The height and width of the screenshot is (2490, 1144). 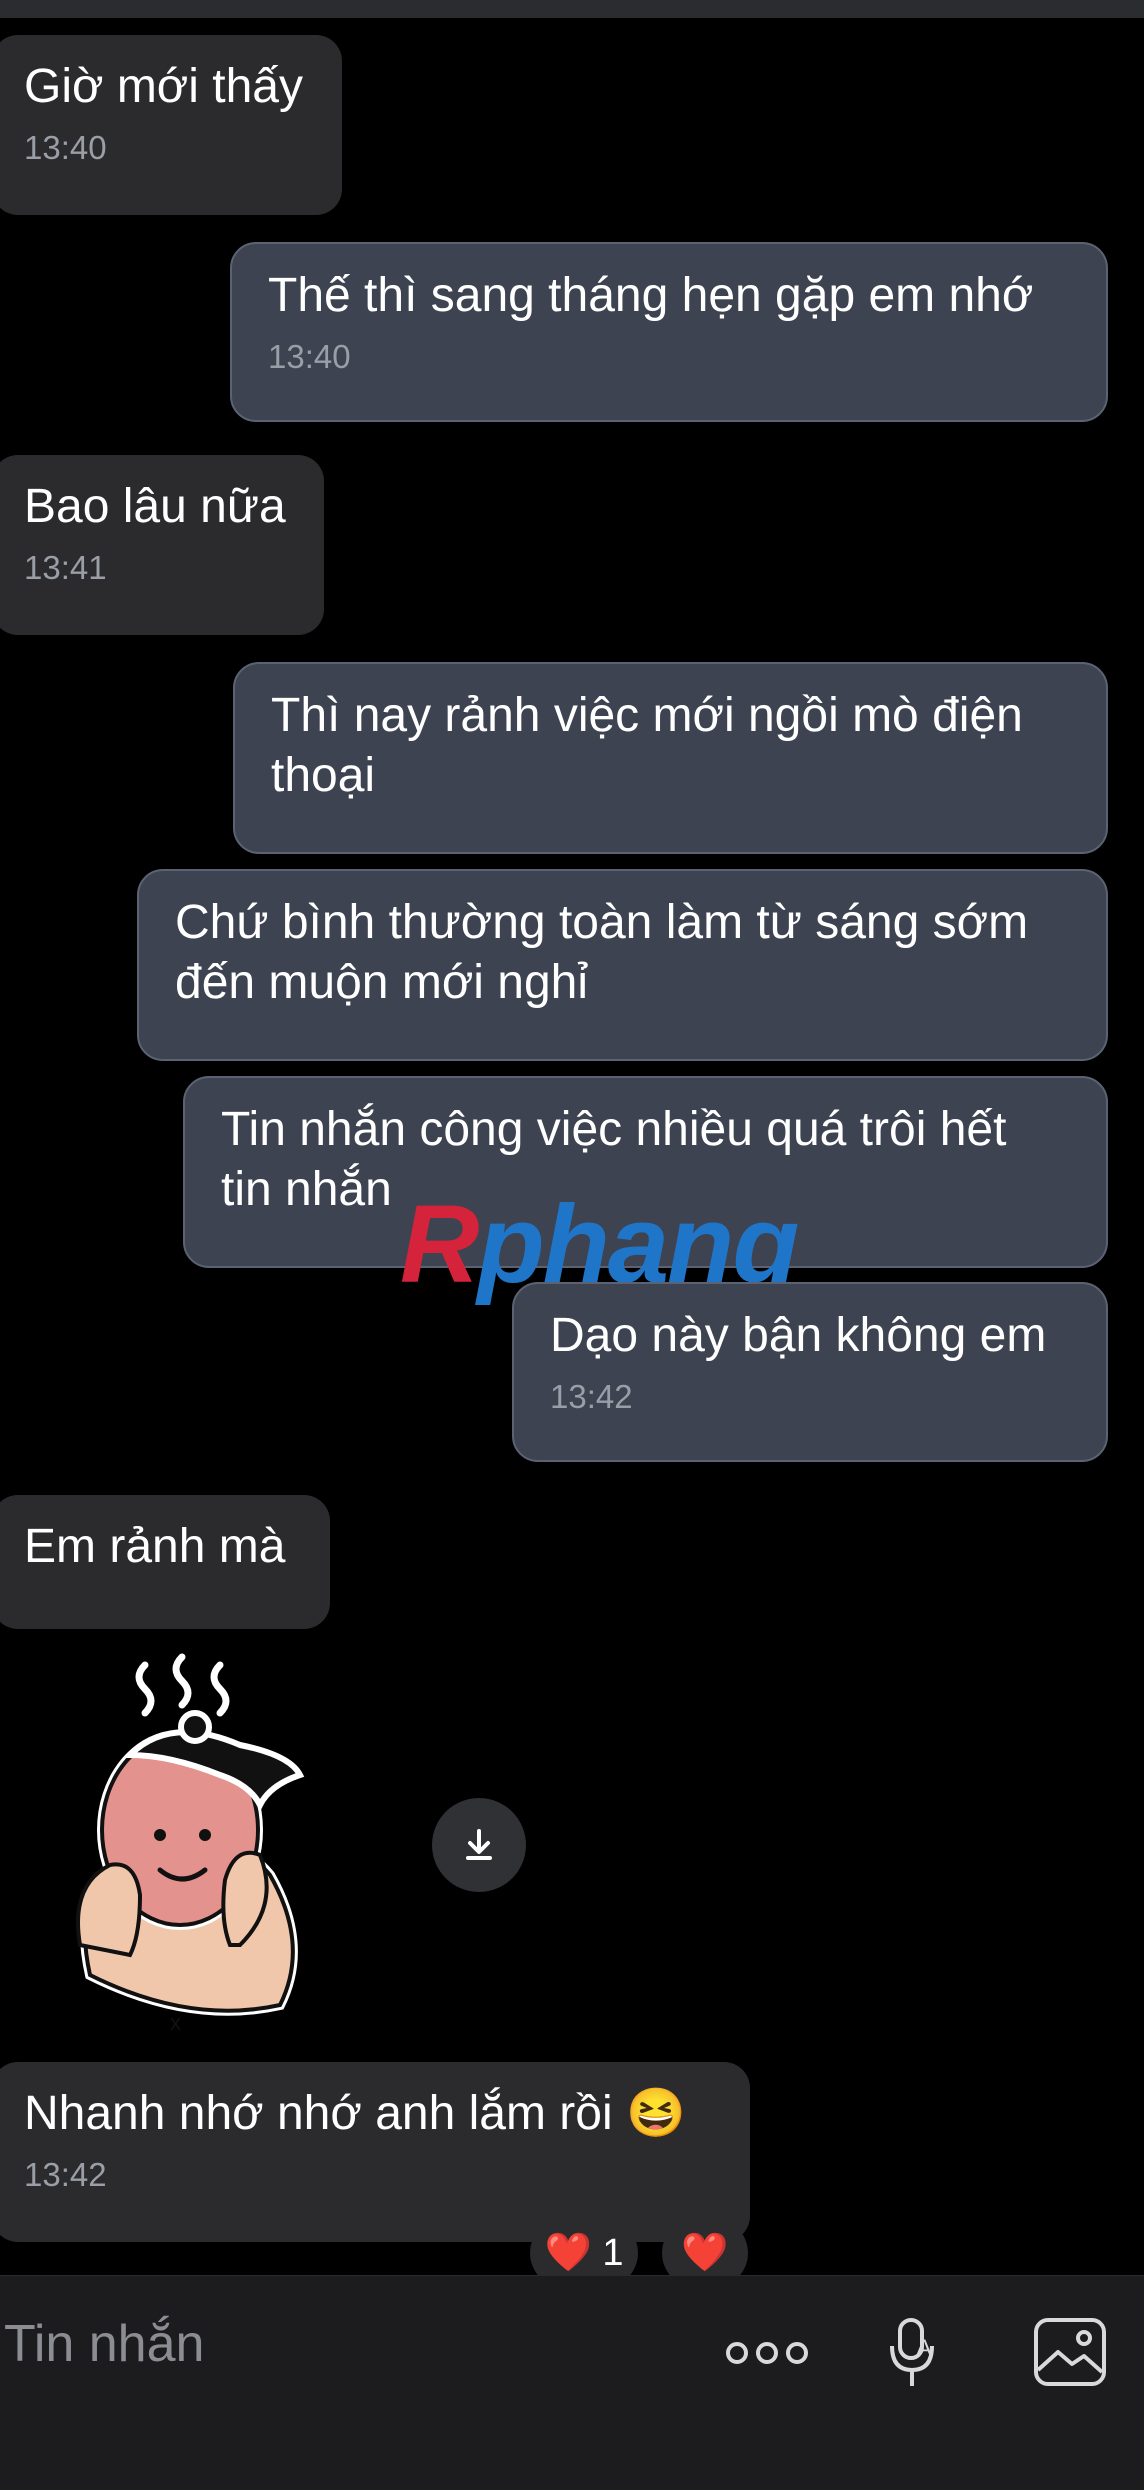 What do you see at coordinates (382, 982) in the screenshot?
I see `message-text-line: đến muộn mới nghỉ` at bounding box center [382, 982].